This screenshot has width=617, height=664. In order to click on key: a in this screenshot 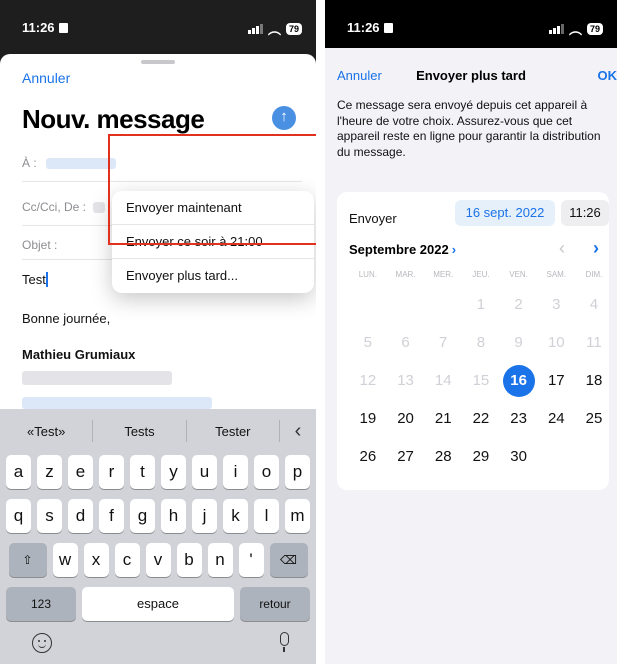, I will do `click(18, 472)`.